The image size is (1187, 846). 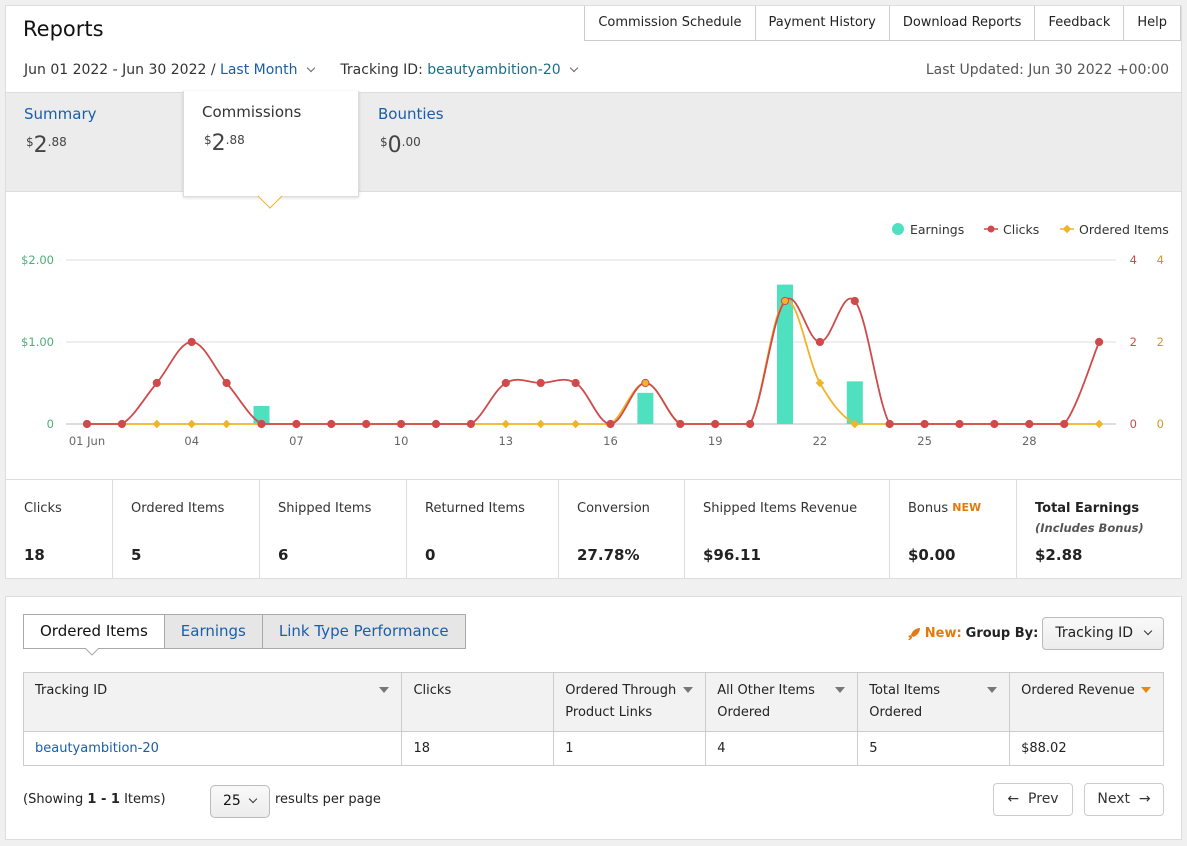 I want to click on chart-legend: Earnings Clicks Ordered Items, so click(x=1030, y=229).